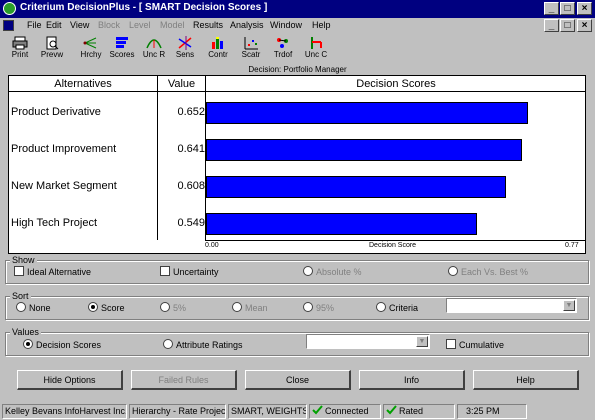  Describe the element at coordinates (283, 50) in the screenshot. I see `toolbar-trdof-button: Trdof` at that location.